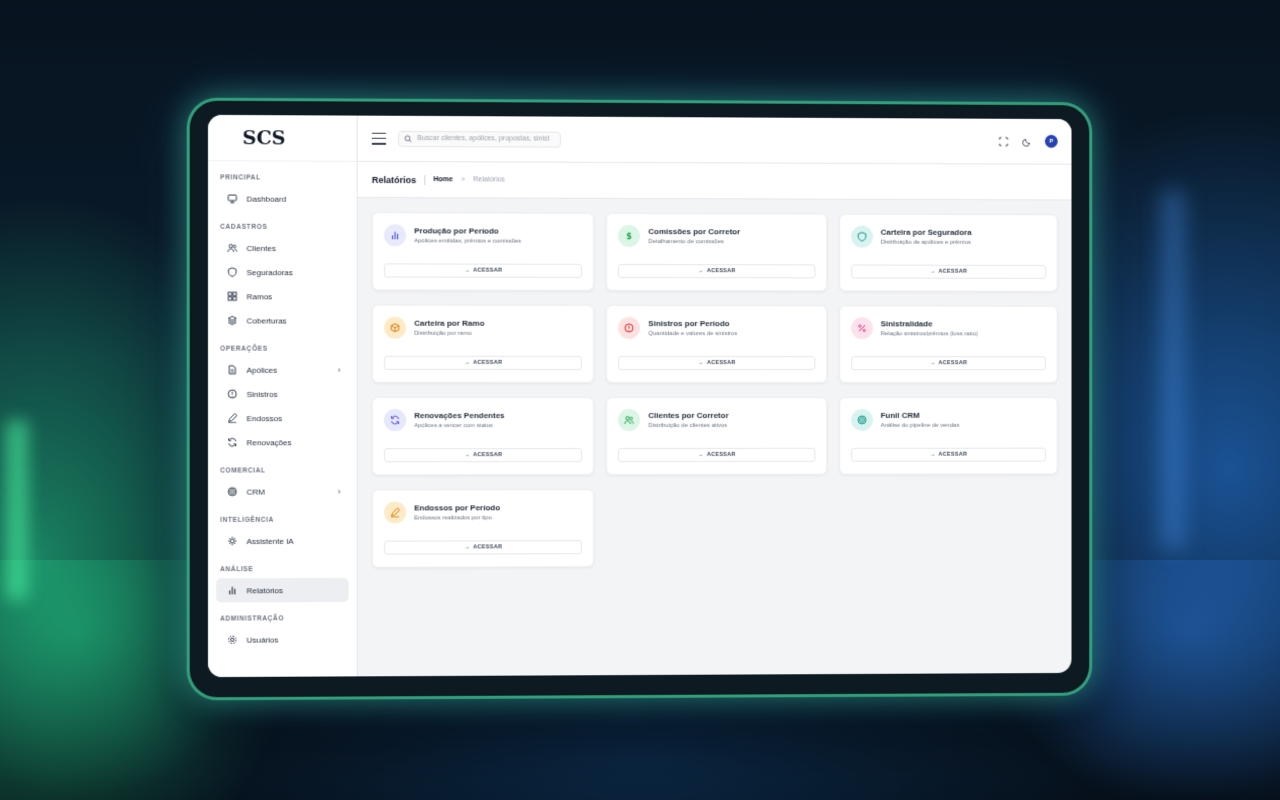 Image resolution: width=1280 pixels, height=800 pixels. Describe the element at coordinates (259, 296) in the screenshot. I see `sidebar-item-label: Ramos` at that location.